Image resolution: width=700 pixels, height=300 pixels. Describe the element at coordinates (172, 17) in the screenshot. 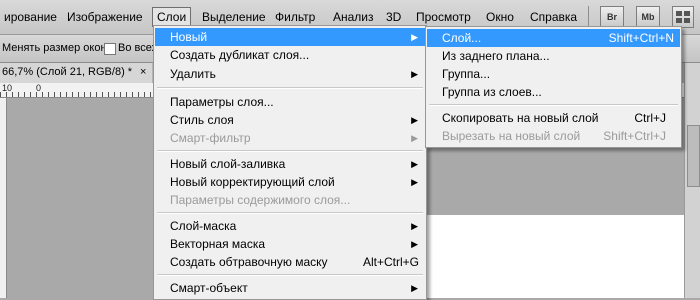

I see `menu-layers: Слои` at that location.